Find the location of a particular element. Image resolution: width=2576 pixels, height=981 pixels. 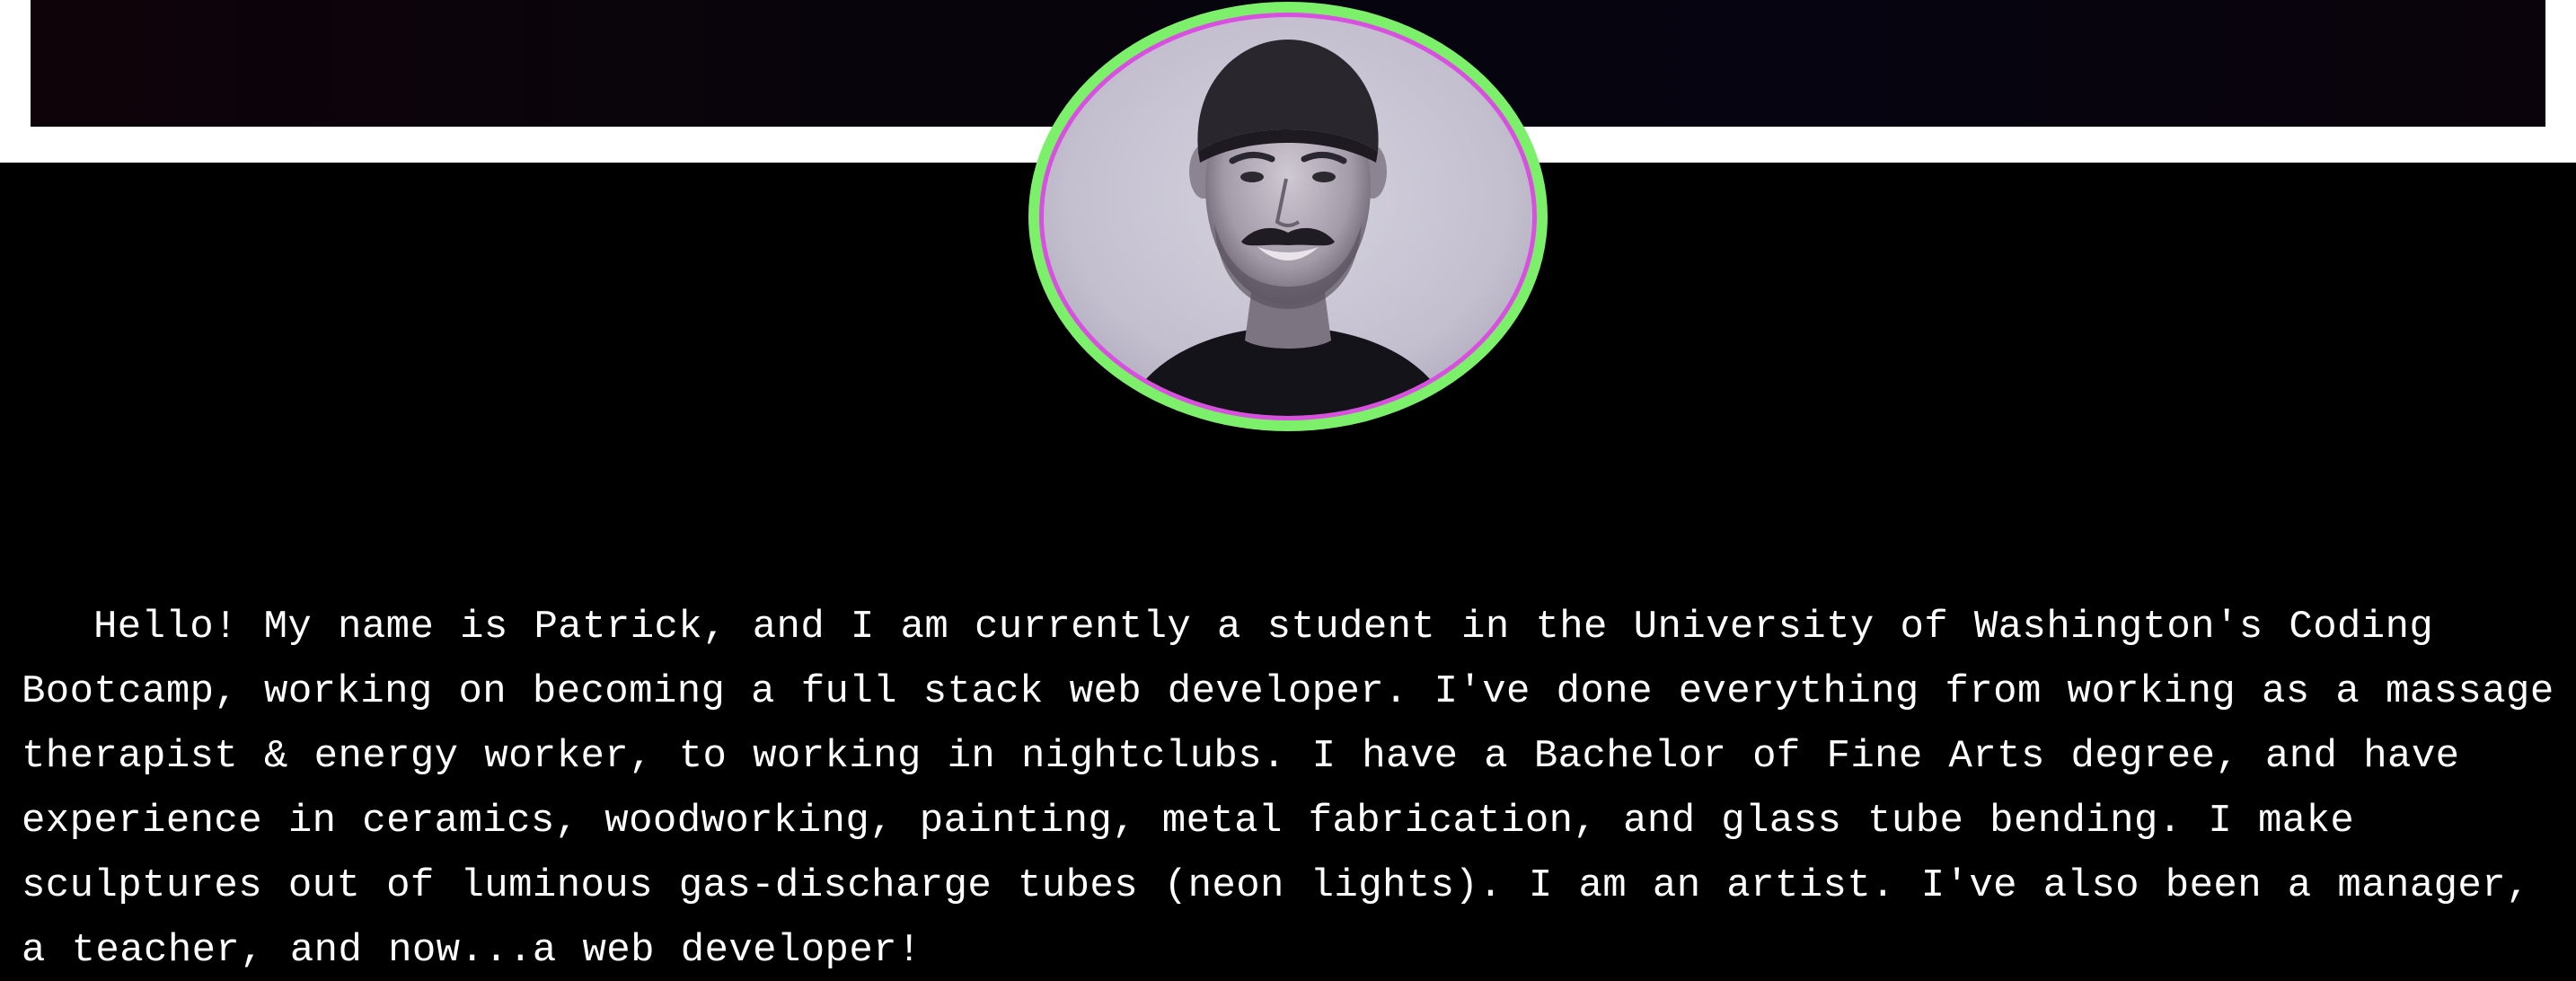

profile-avatar-ring is located at coordinates (1288, 216).